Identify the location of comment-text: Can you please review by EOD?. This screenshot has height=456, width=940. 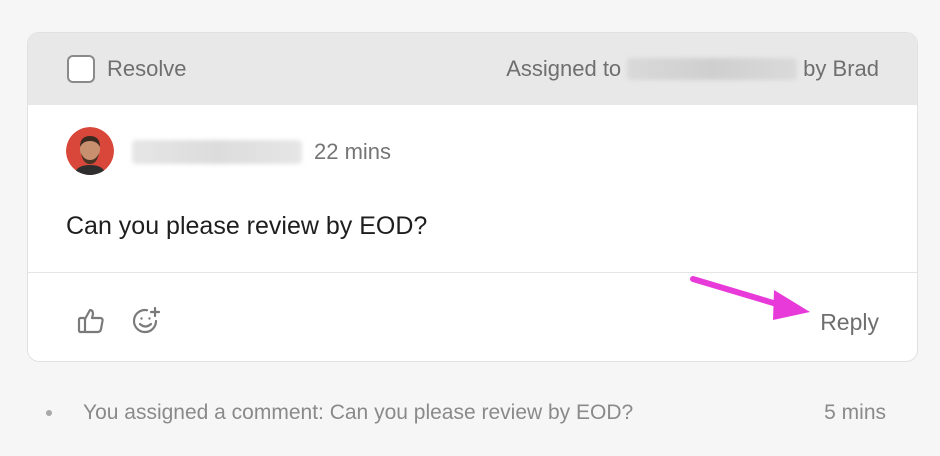
(247, 226).